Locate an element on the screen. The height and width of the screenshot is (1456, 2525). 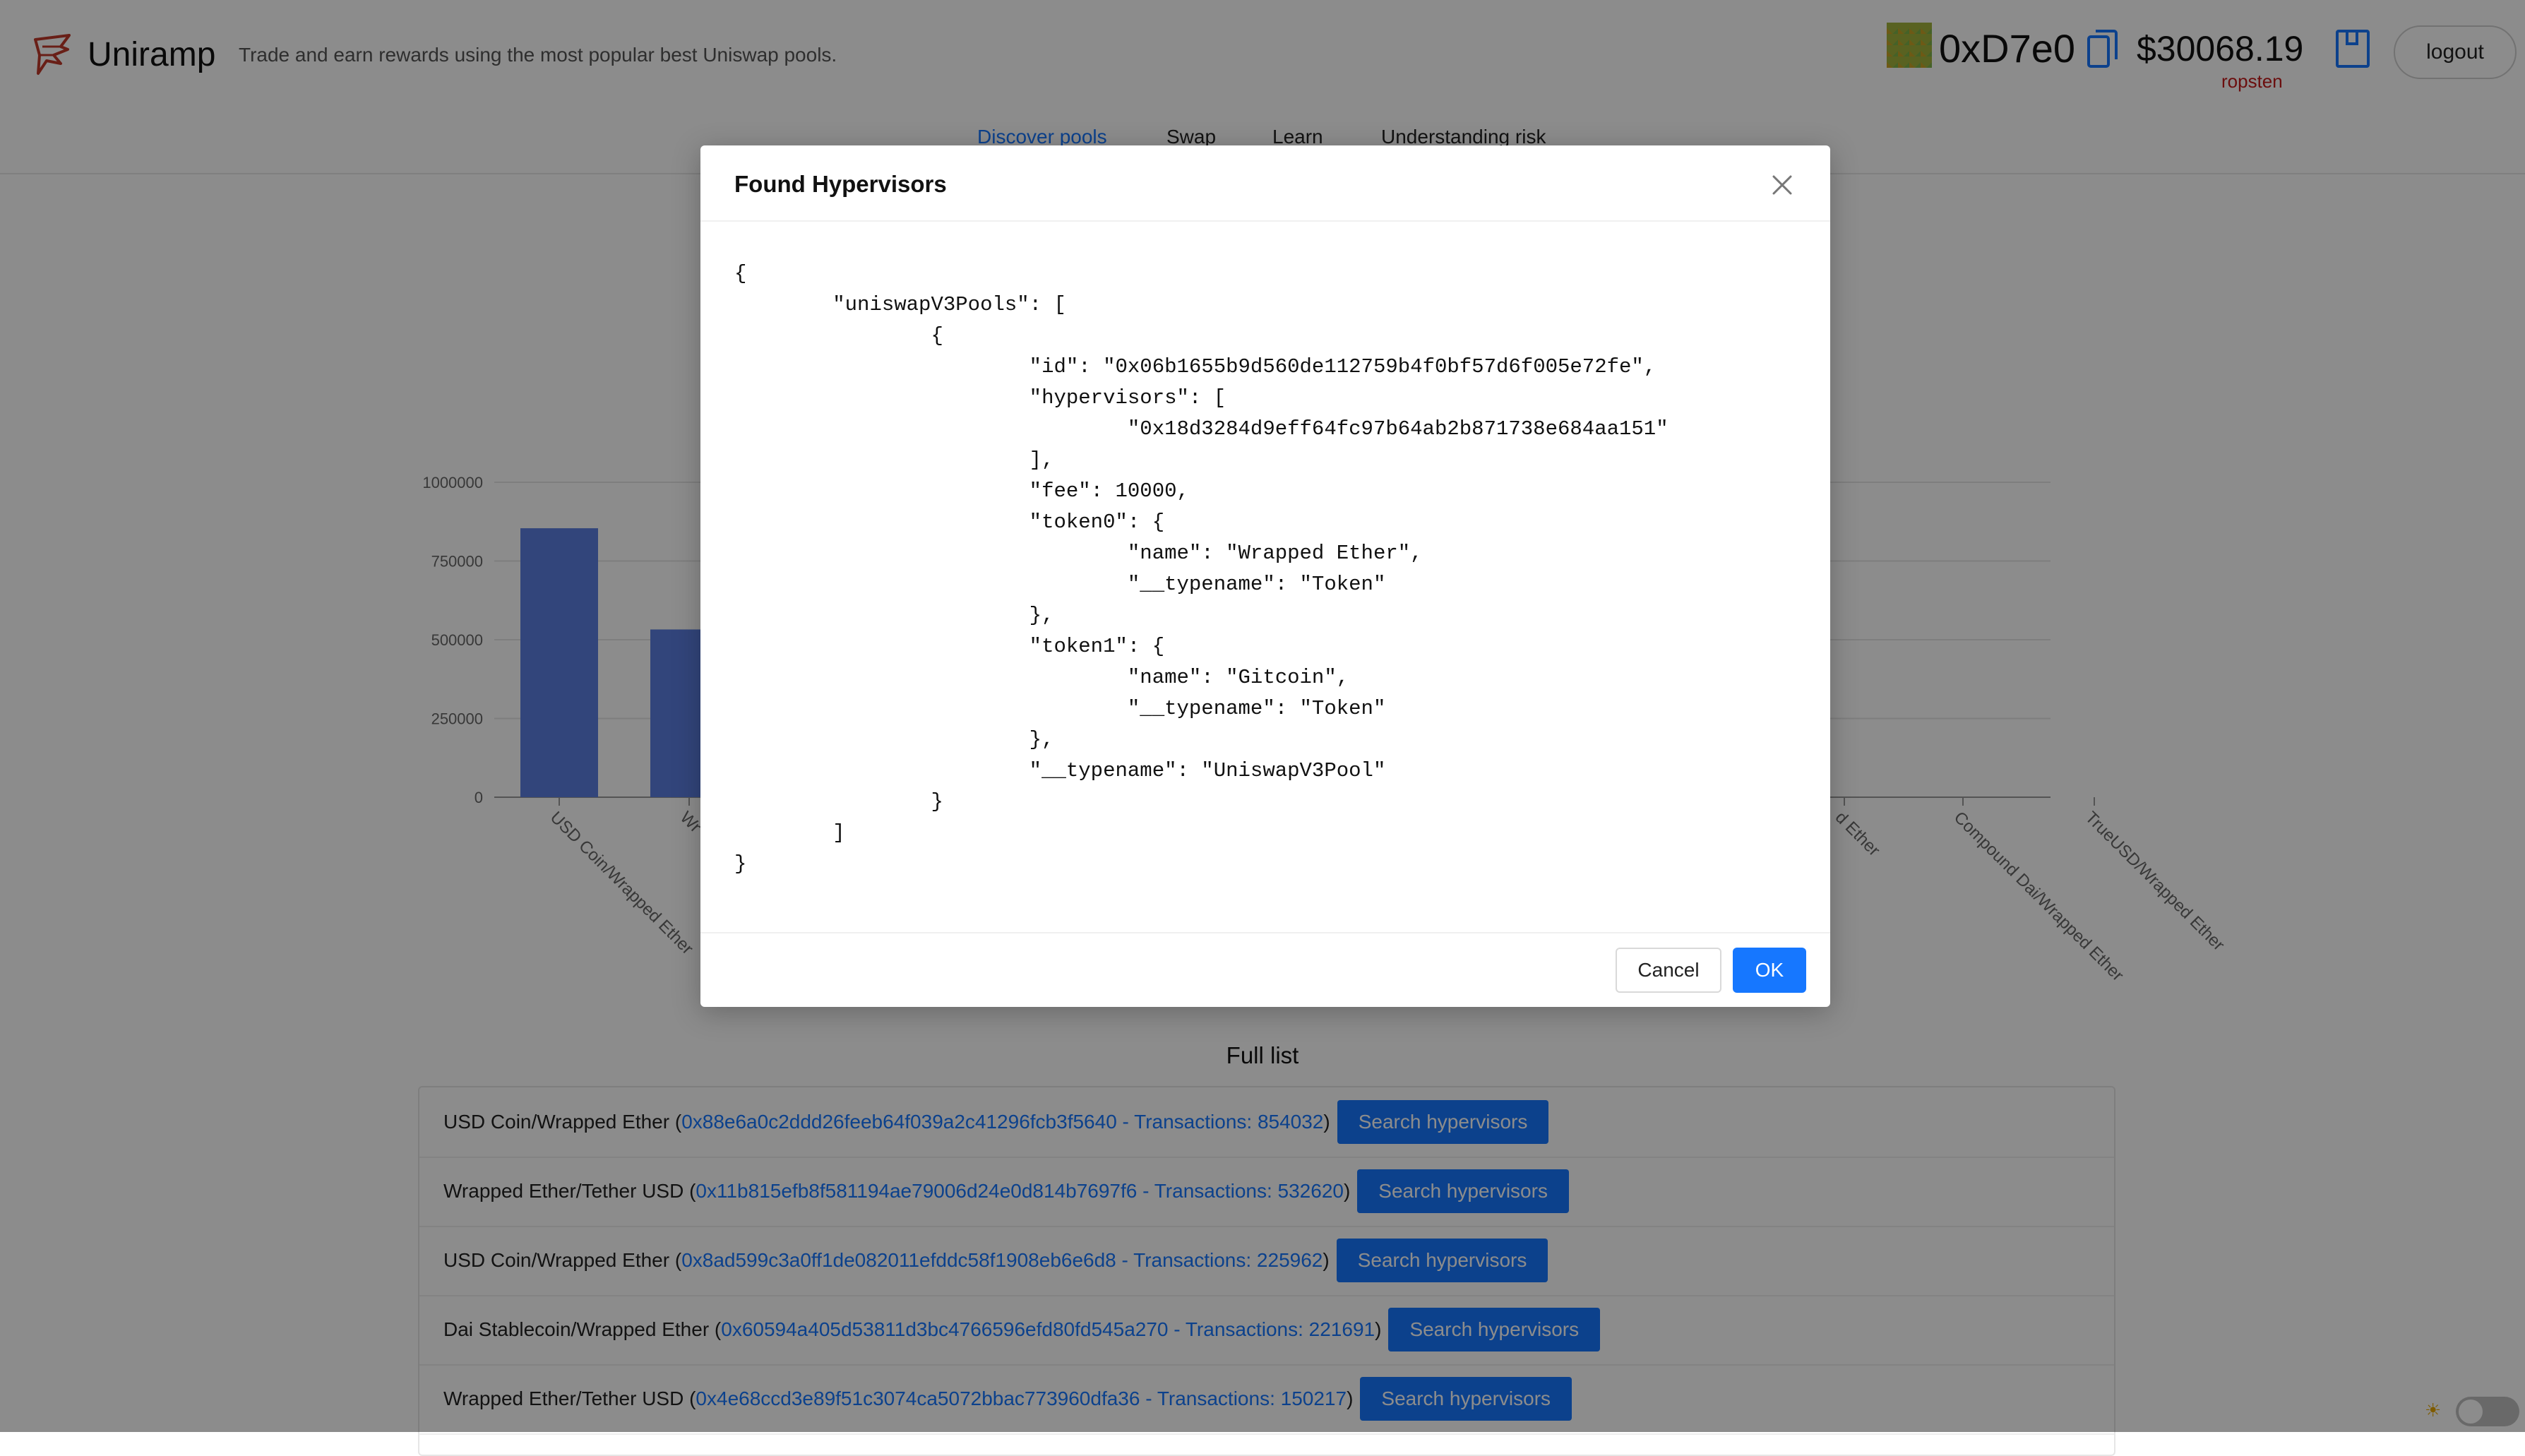
ok-button: OK is located at coordinates (1769, 970).